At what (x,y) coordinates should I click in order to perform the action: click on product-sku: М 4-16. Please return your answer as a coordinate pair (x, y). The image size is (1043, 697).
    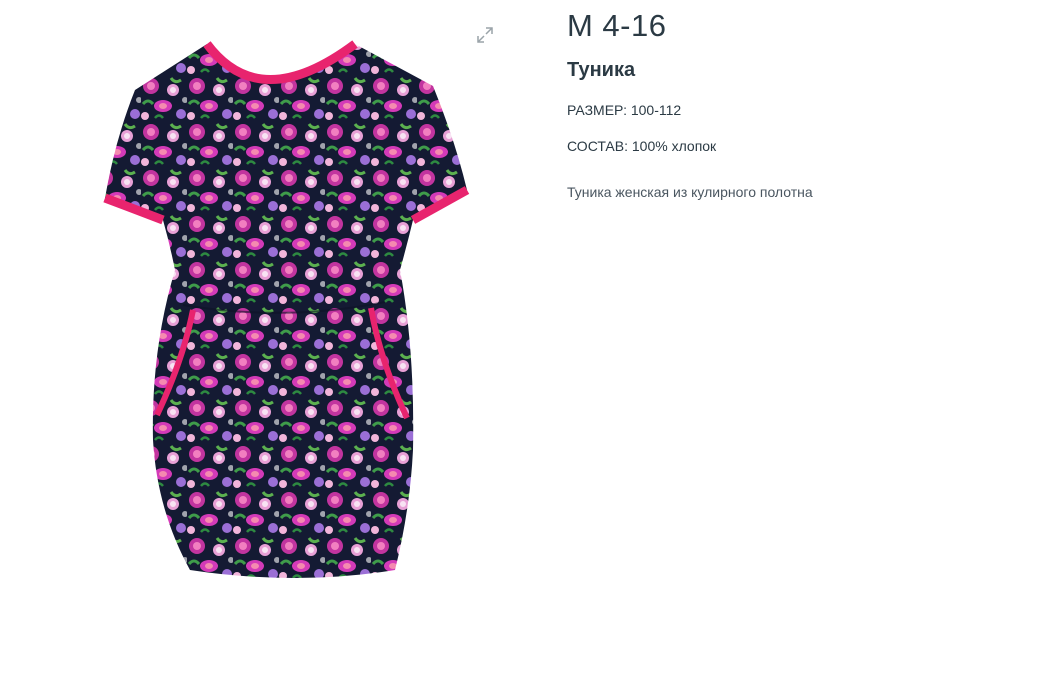
    Looking at the image, I should click on (617, 25).